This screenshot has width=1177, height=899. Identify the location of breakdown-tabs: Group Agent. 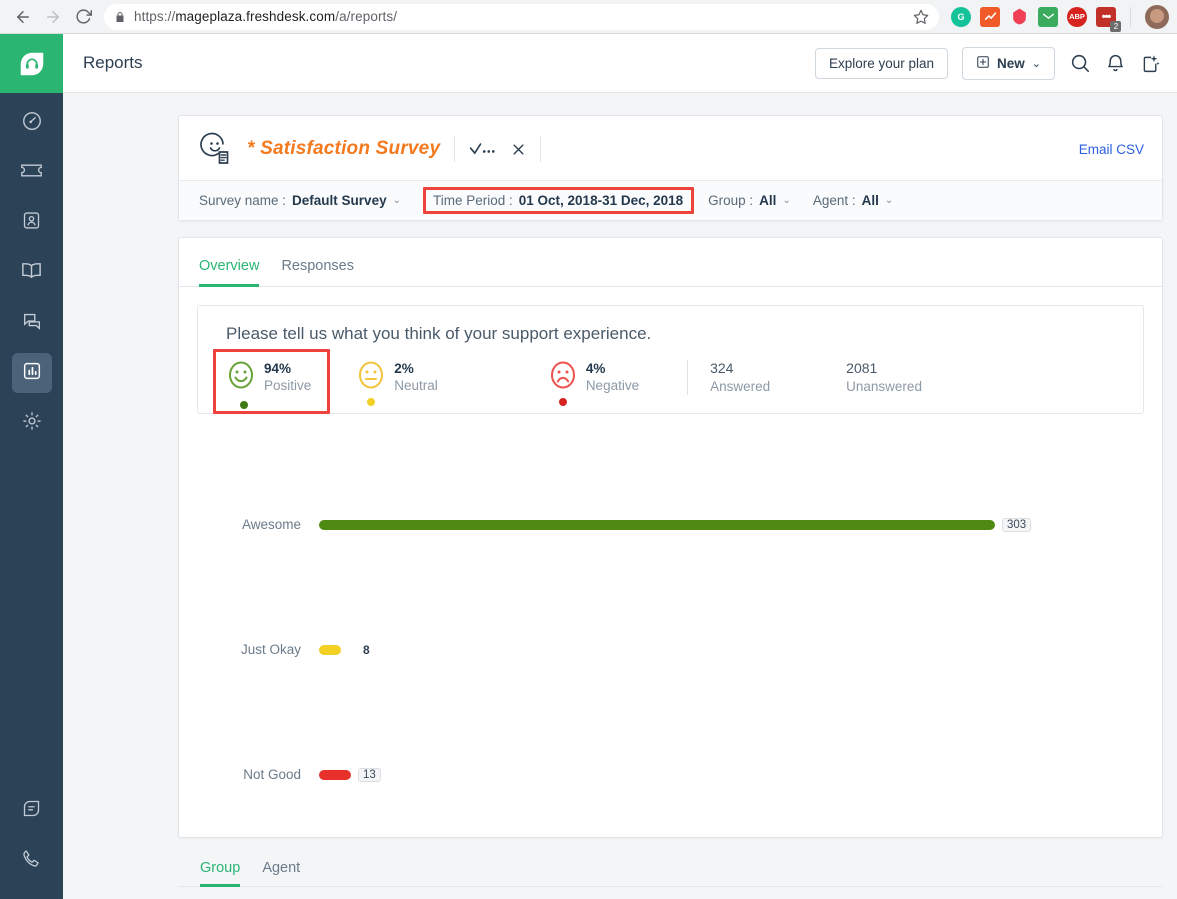
(670, 871).